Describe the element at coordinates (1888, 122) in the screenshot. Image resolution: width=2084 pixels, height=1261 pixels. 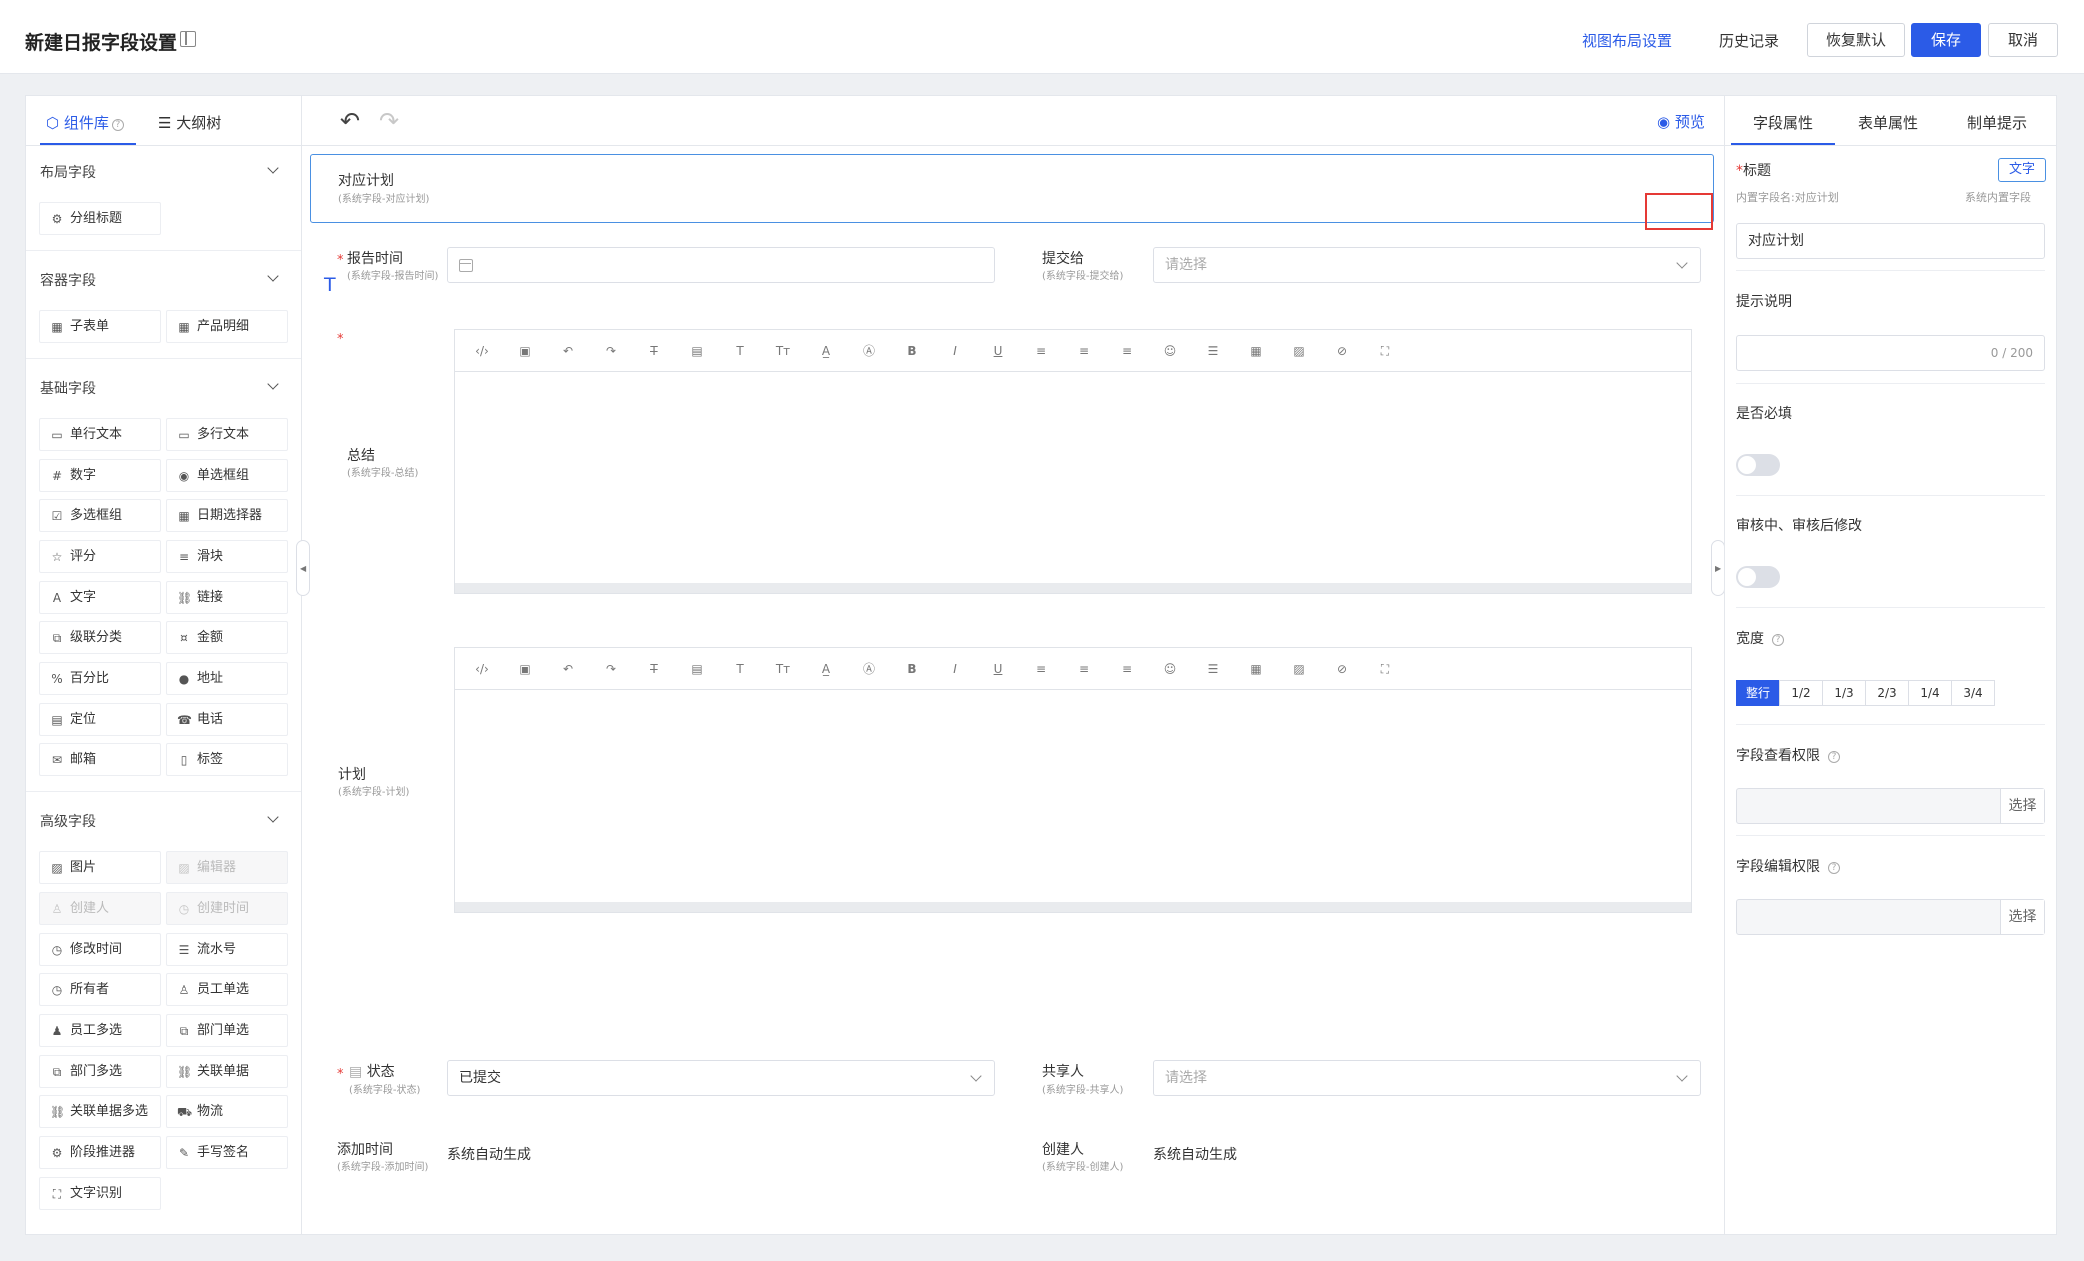
I see `tab-form-properties: 表单属性` at that location.